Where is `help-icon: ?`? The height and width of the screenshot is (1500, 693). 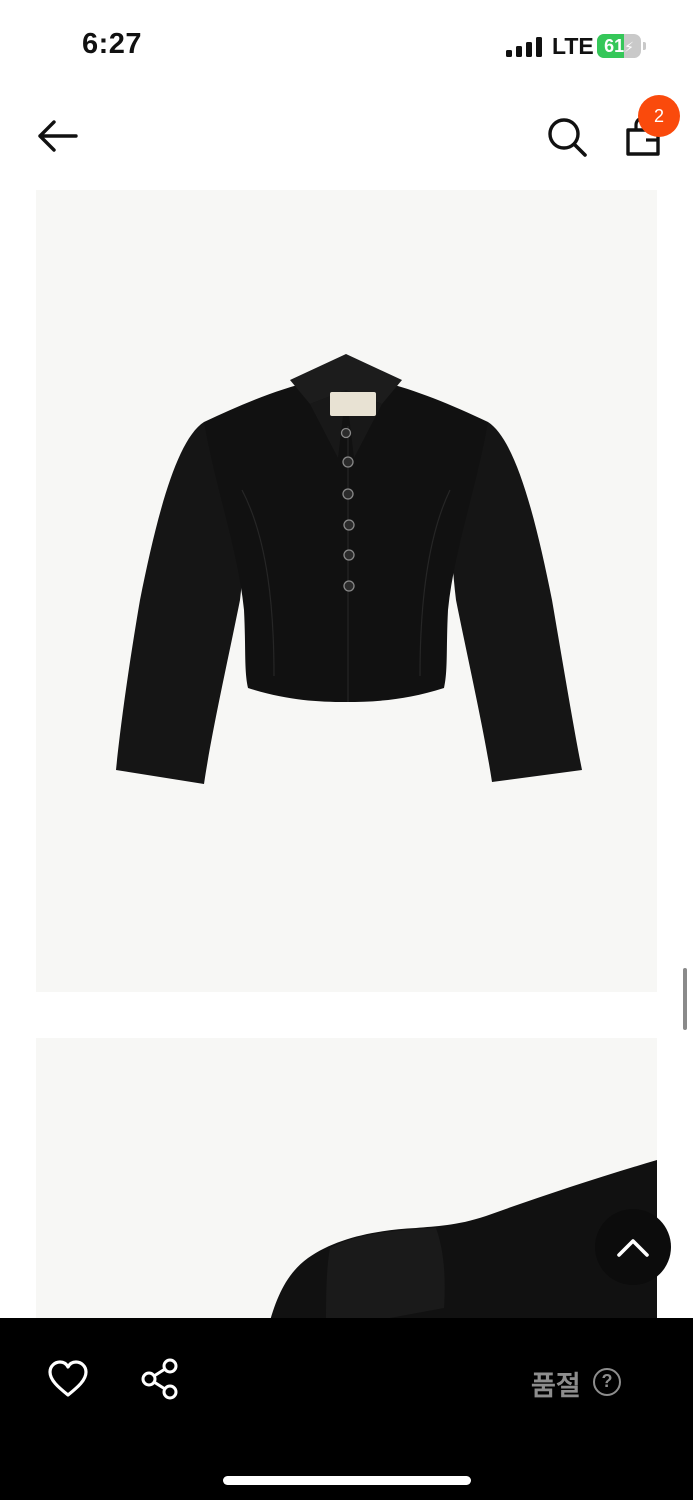
help-icon: ? is located at coordinates (607, 1382).